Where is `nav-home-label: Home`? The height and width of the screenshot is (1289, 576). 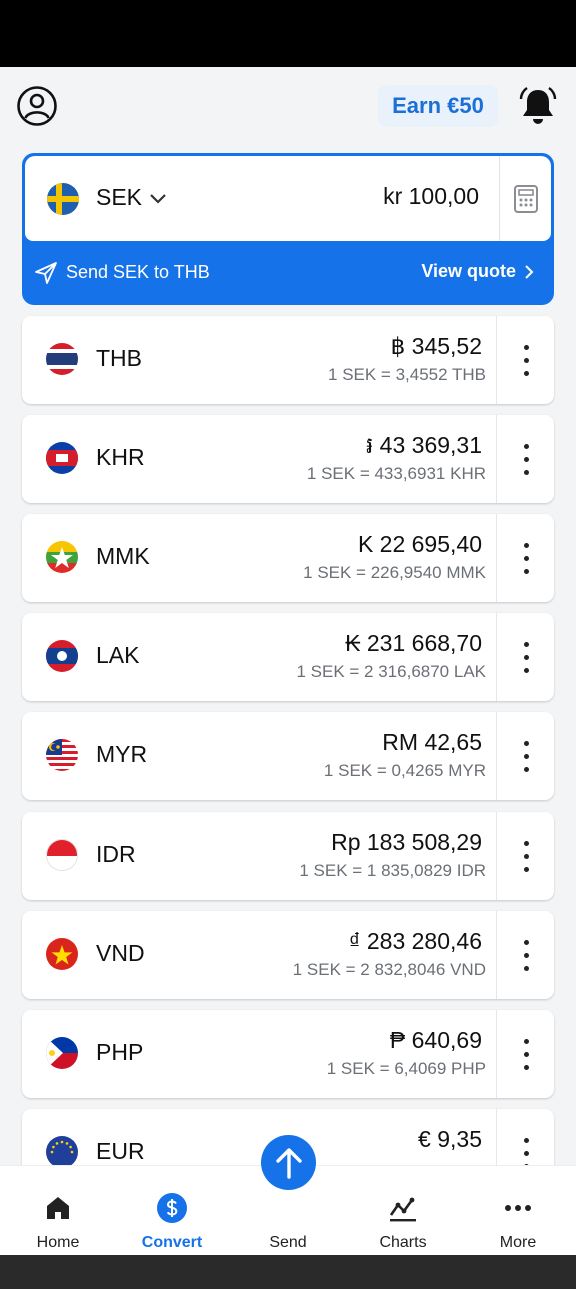
nav-home-label: Home is located at coordinates (58, 1242).